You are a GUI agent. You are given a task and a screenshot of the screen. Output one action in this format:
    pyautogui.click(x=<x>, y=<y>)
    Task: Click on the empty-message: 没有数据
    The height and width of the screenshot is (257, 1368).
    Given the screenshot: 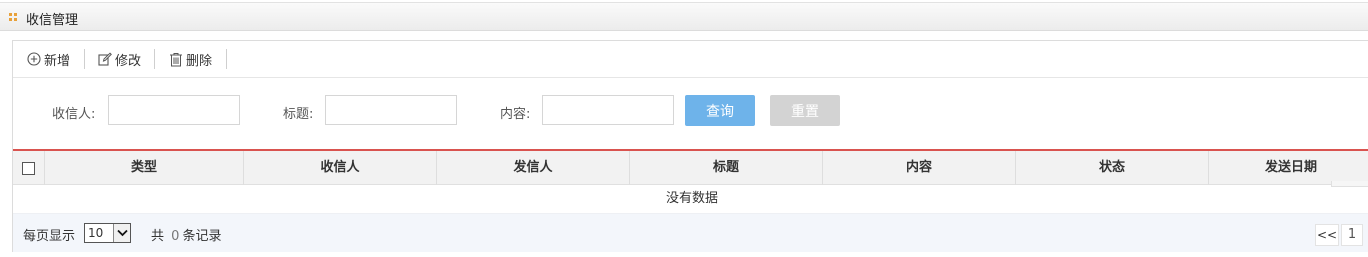 What is the action you would take?
    pyautogui.click(x=691, y=198)
    